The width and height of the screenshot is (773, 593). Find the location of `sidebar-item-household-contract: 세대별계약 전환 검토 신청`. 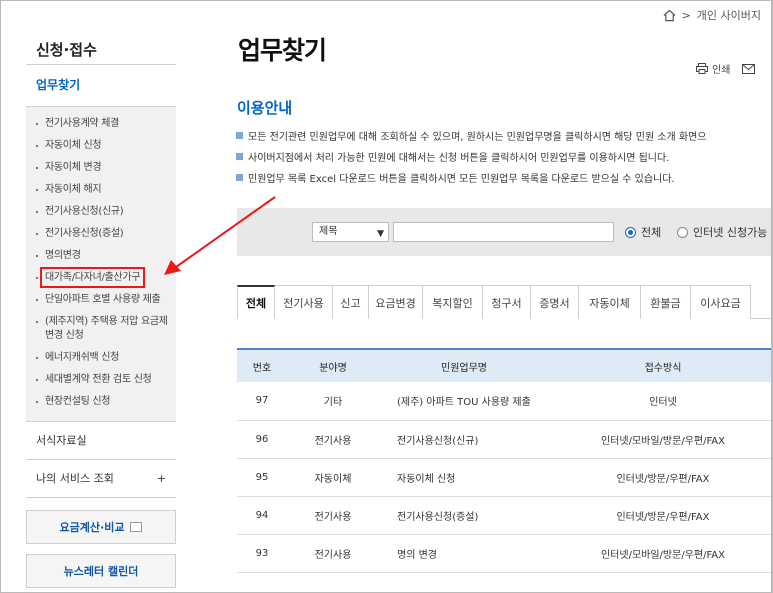

sidebar-item-household-contract: 세대별계약 전환 검토 신청 is located at coordinates (101, 380).